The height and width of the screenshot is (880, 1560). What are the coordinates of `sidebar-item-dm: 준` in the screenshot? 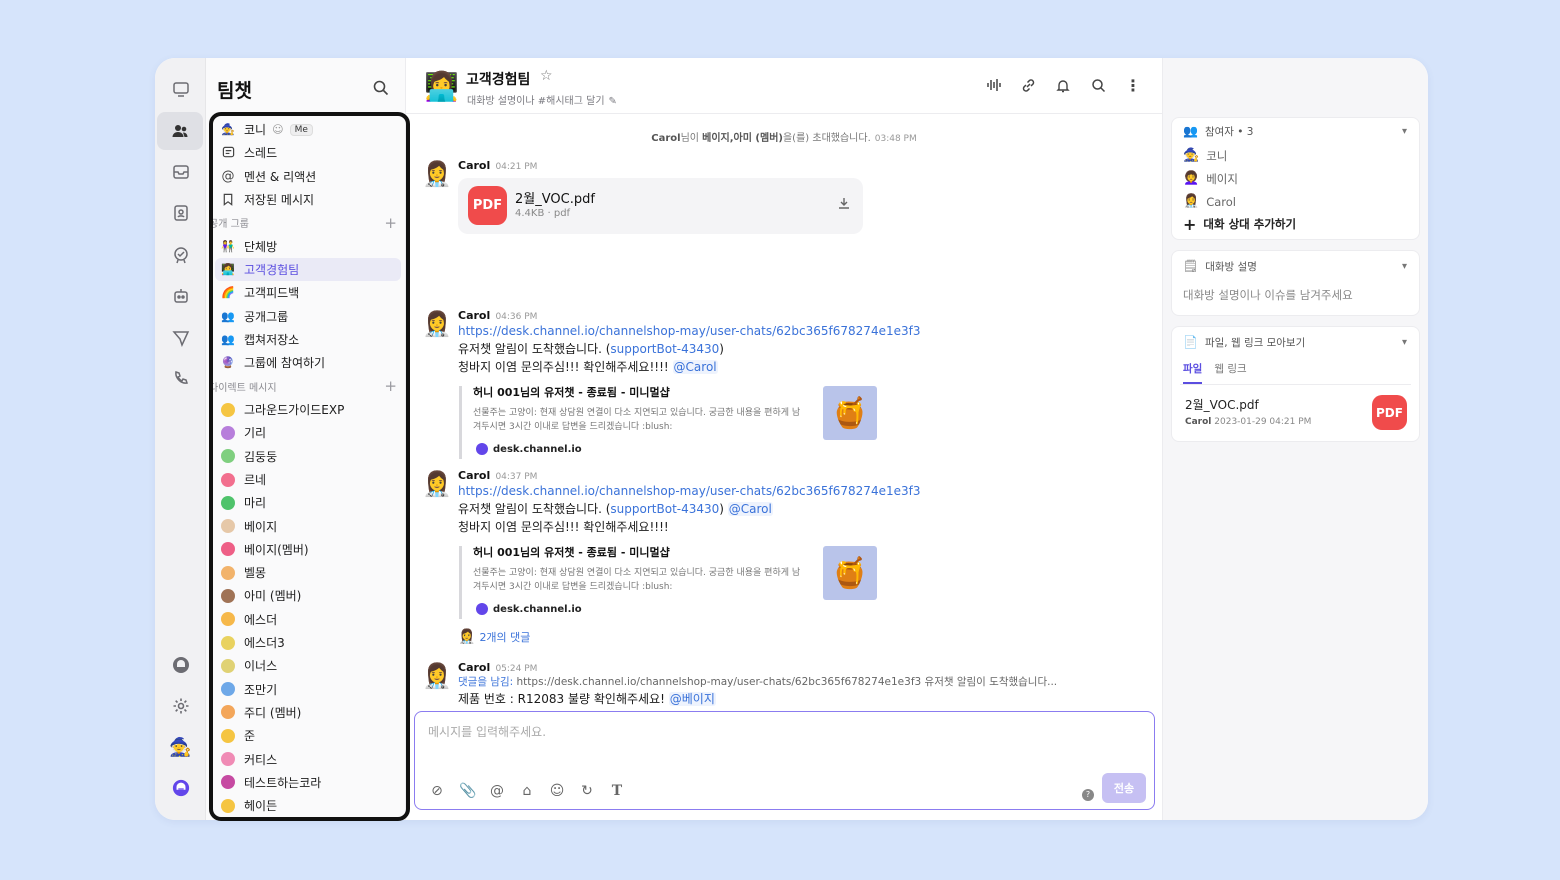 It's located at (308, 735).